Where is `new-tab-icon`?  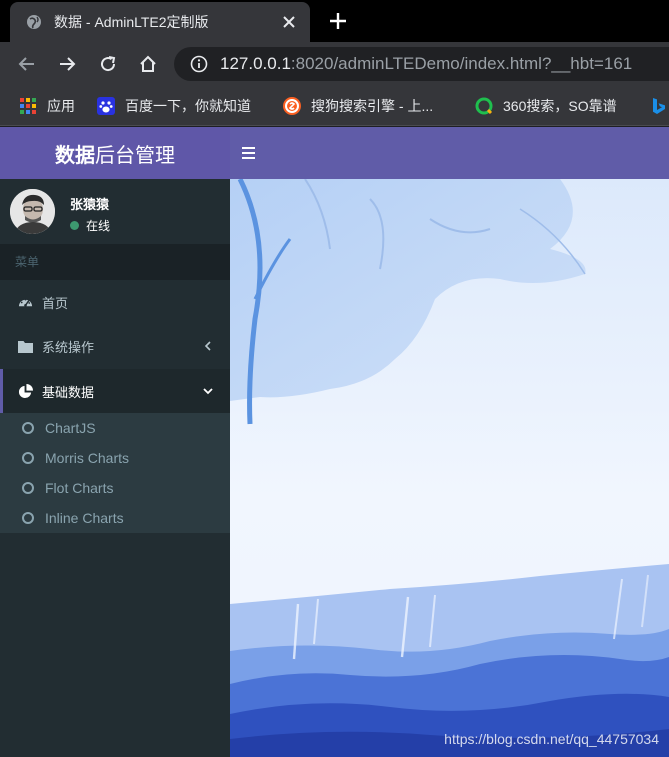 new-tab-icon is located at coordinates (338, 21).